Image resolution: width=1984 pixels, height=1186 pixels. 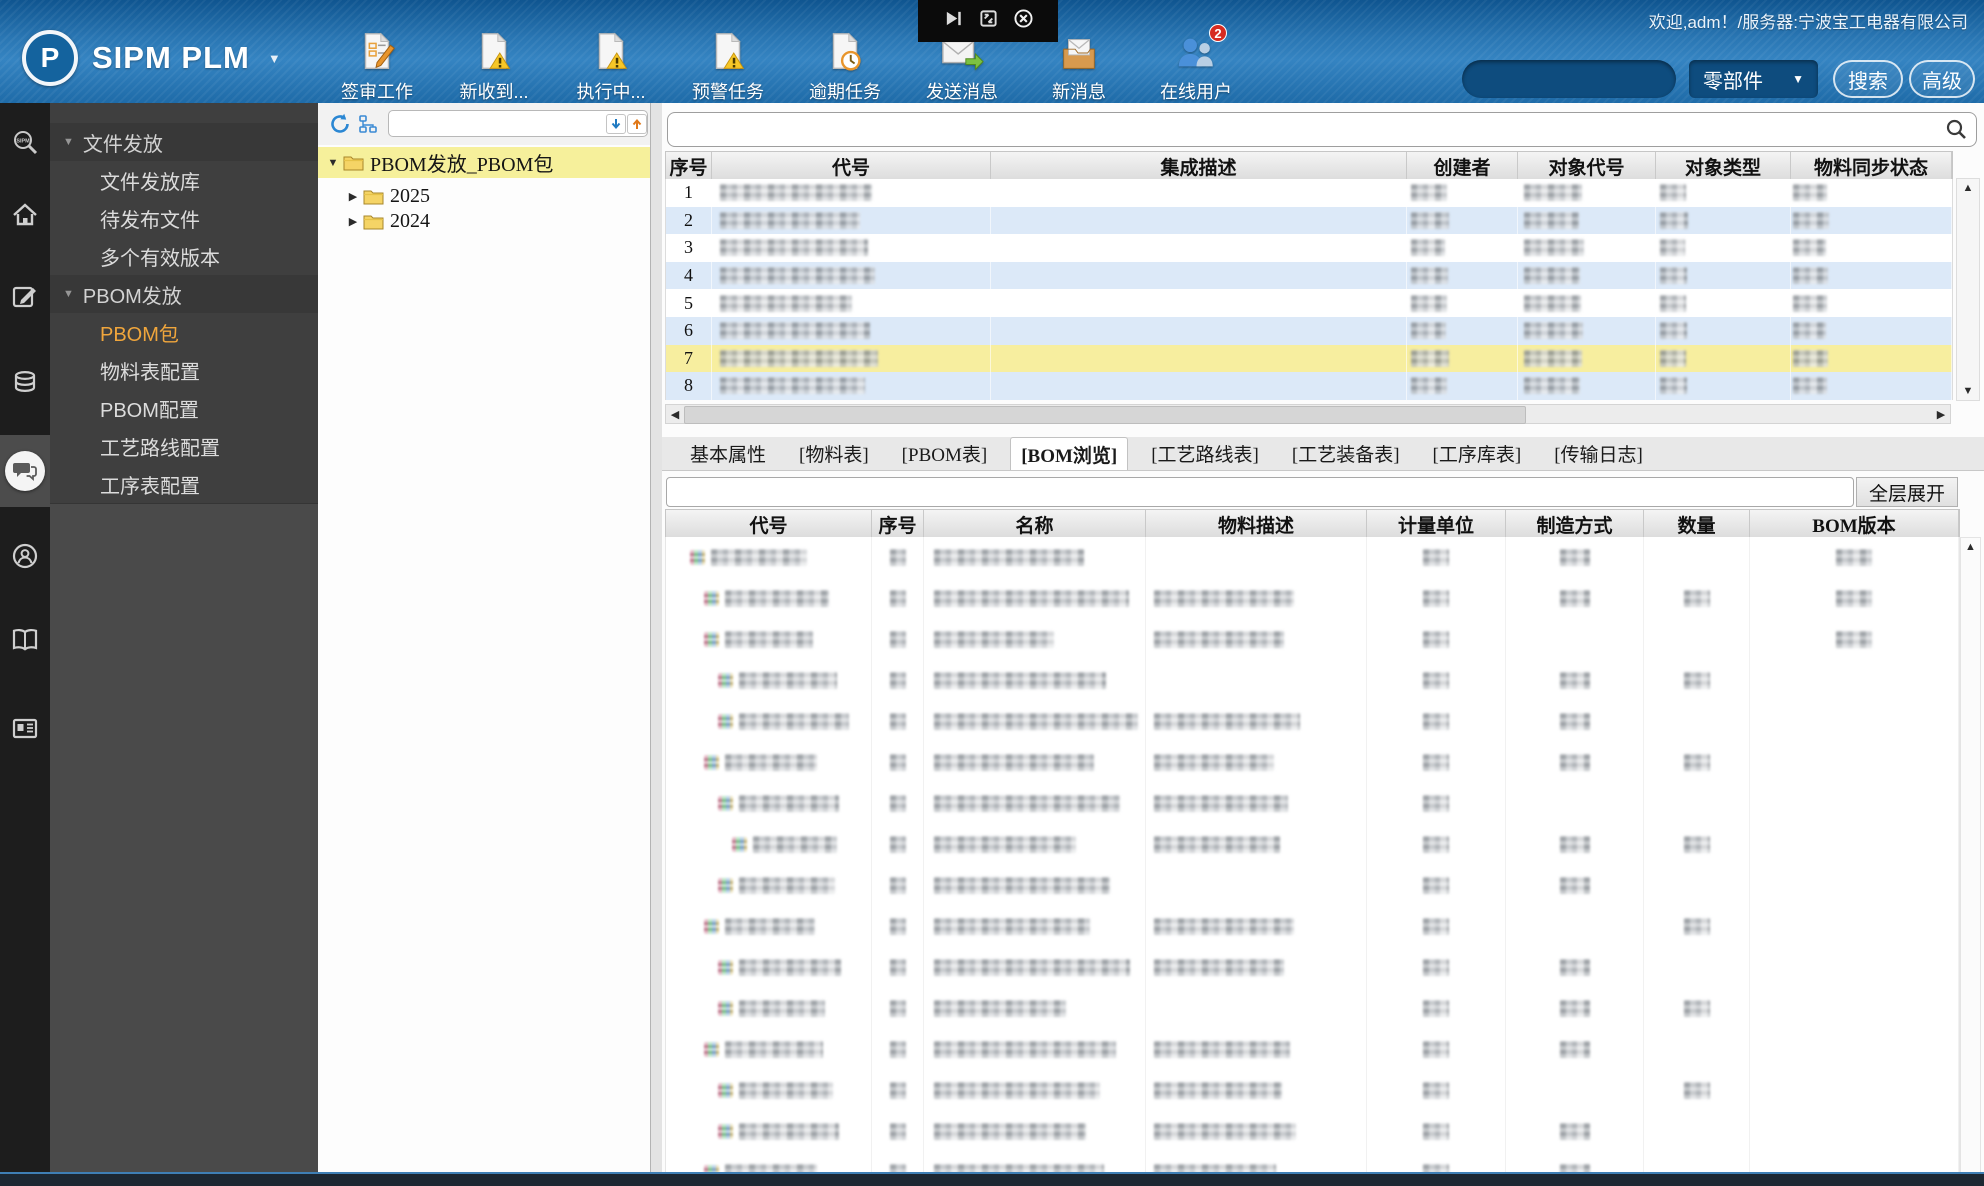 What do you see at coordinates (1968, 289) in the screenshot?
I see `vertical-scrollbar: ▲ ▼` at bounding box center [1968, 289].